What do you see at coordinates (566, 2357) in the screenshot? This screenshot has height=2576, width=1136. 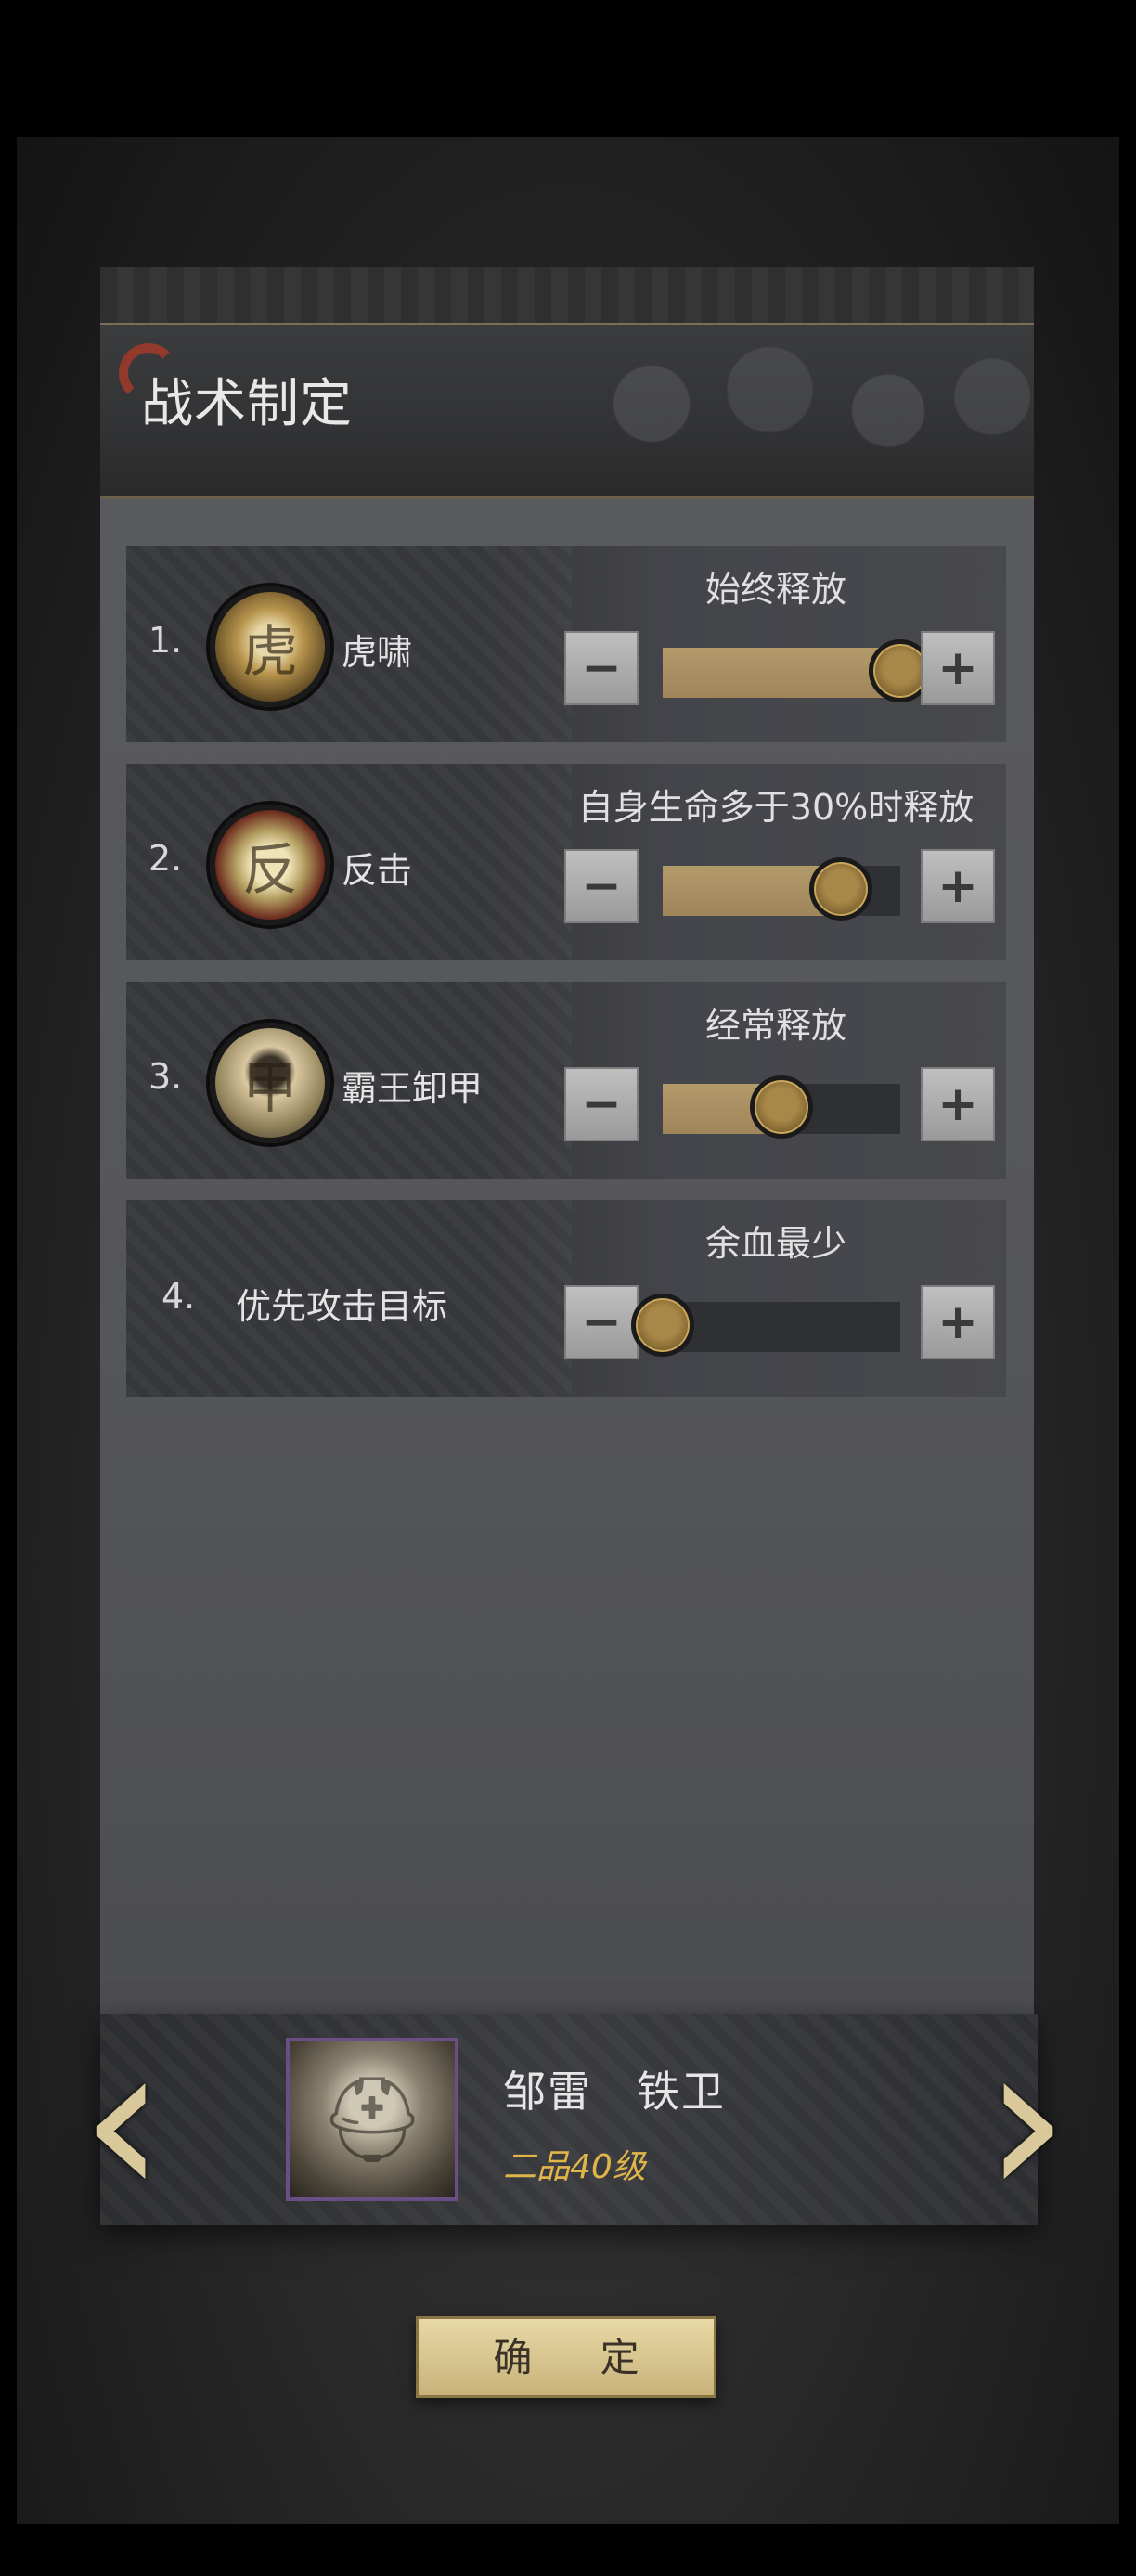 I see `confirm-button: 确 定` at bounding box center [566, 2357].